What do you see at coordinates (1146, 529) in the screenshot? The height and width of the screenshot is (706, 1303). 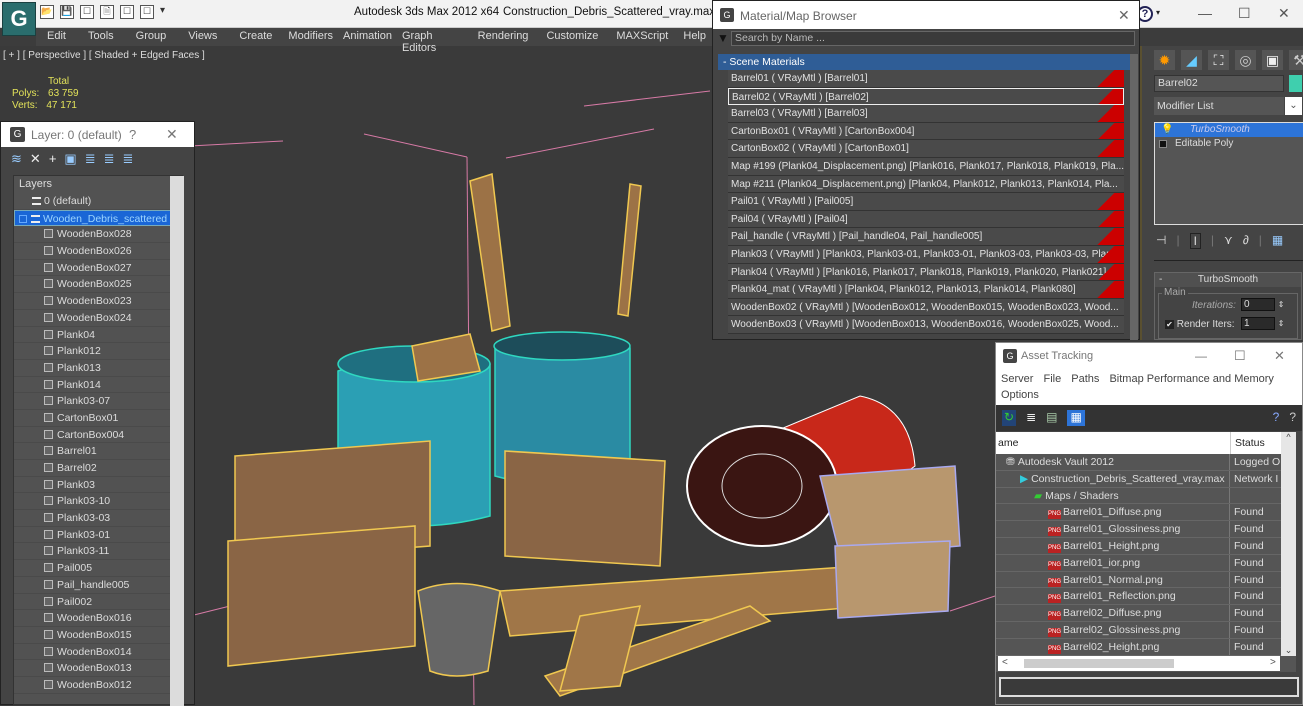 I see `asset-row: PNG Barrel01_Glossiness.png Found` at bounding box center [1146, 529].